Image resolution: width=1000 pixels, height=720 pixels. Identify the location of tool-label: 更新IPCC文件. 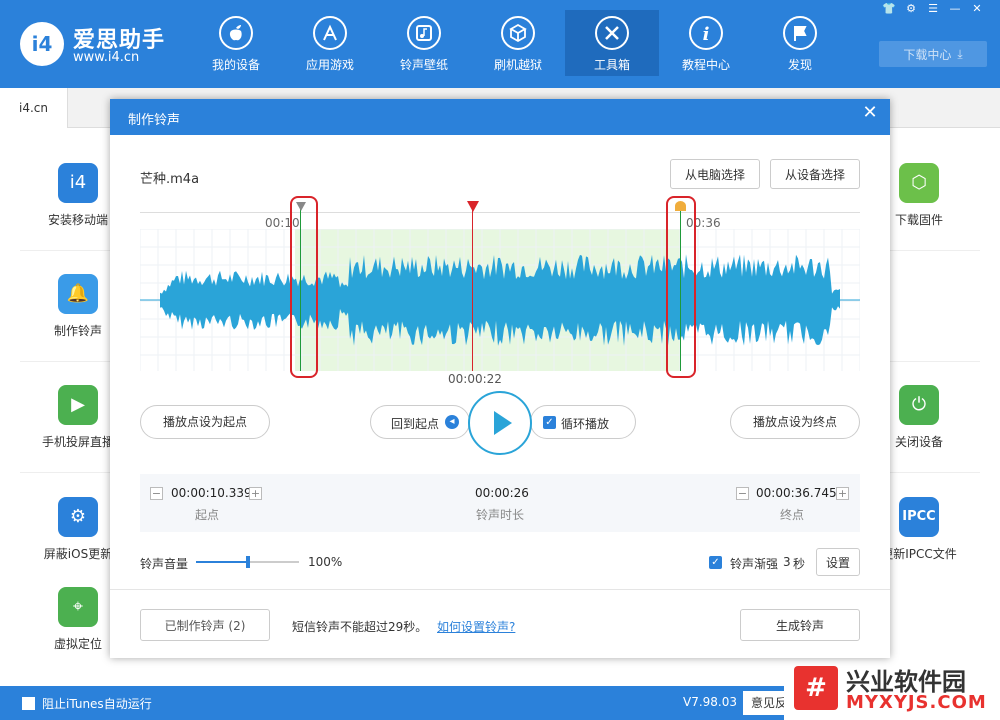
(919, 554).